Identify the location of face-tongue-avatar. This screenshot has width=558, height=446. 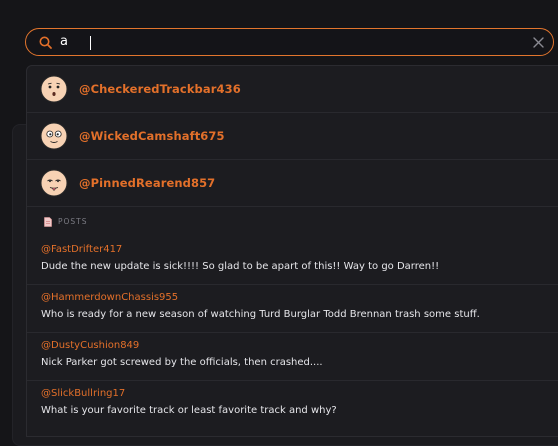
(54, 183).